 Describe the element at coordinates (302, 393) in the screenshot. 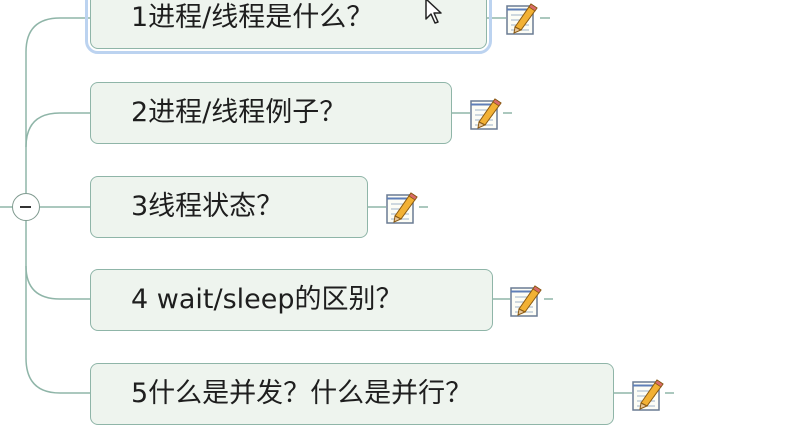

I see `topic-label: 5什么是并发？什么是并行？` at that location.